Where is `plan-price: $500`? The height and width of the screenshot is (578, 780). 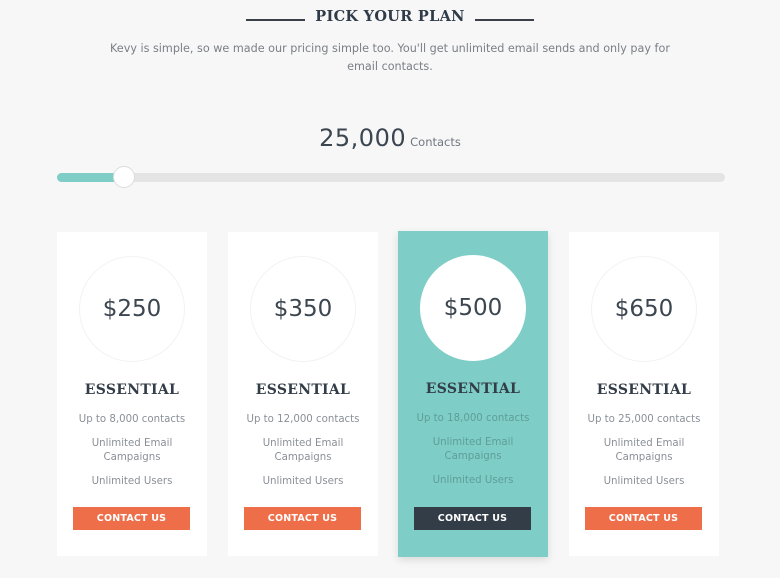
plan-price: $500 is located at coordinates (473, 308).